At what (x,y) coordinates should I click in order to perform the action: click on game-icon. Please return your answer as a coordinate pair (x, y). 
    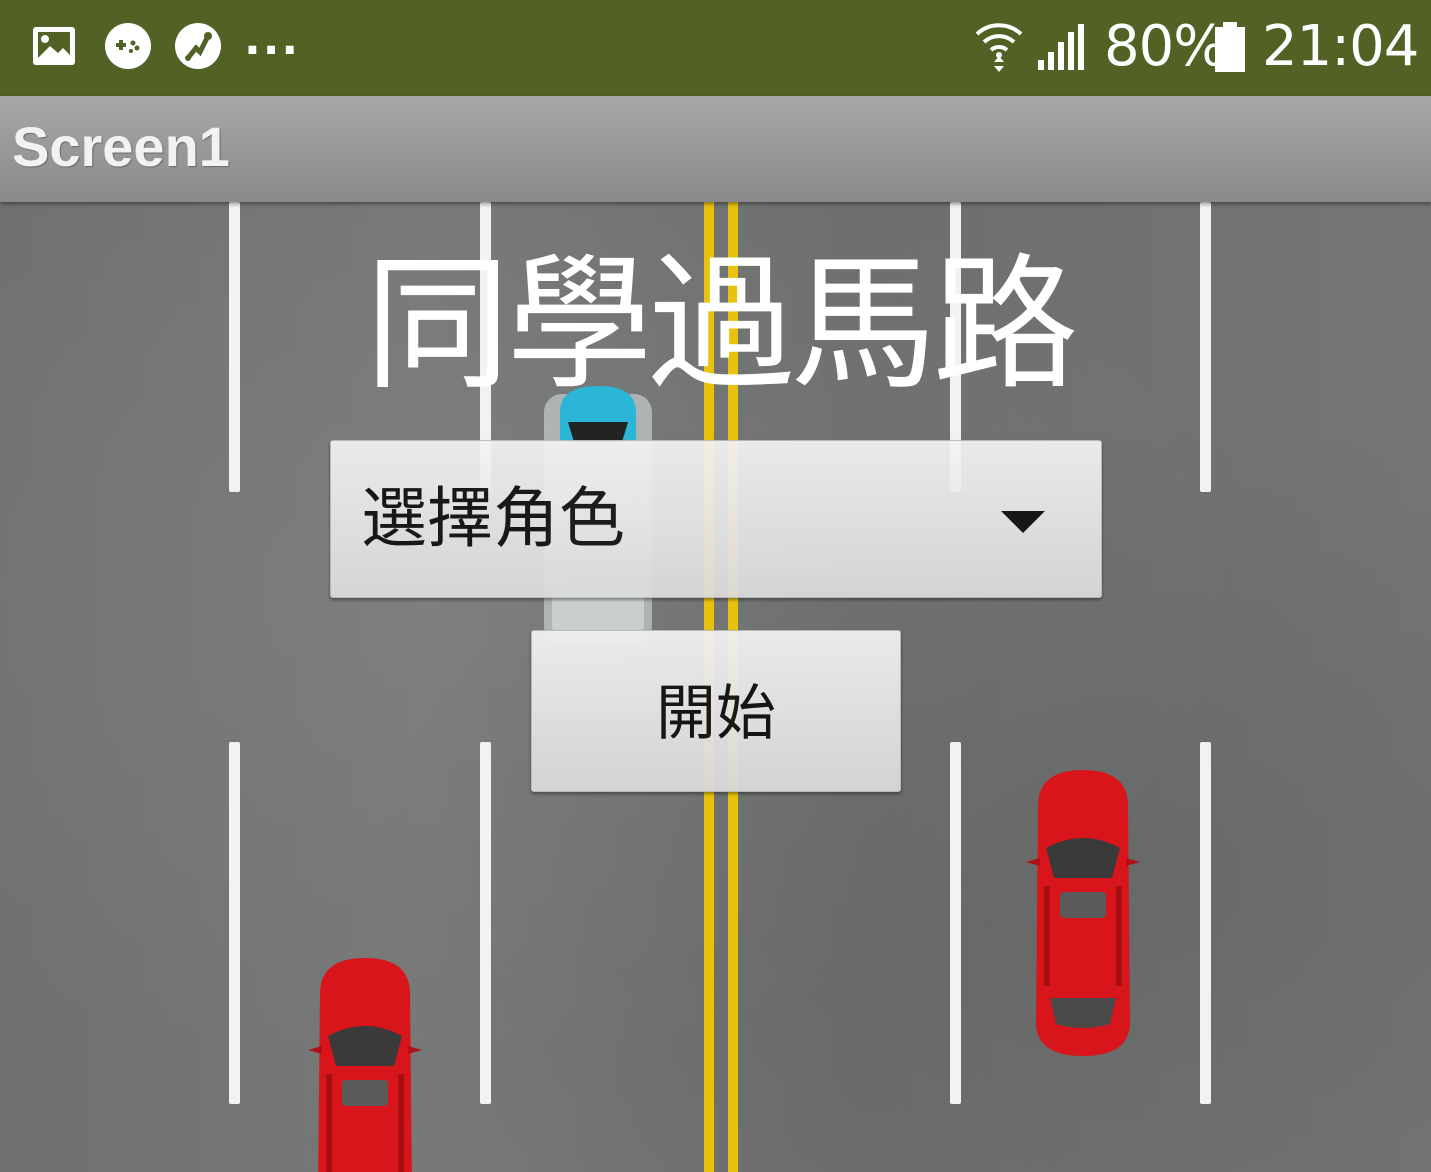
    Looking at the image, I should click on (128, 46).